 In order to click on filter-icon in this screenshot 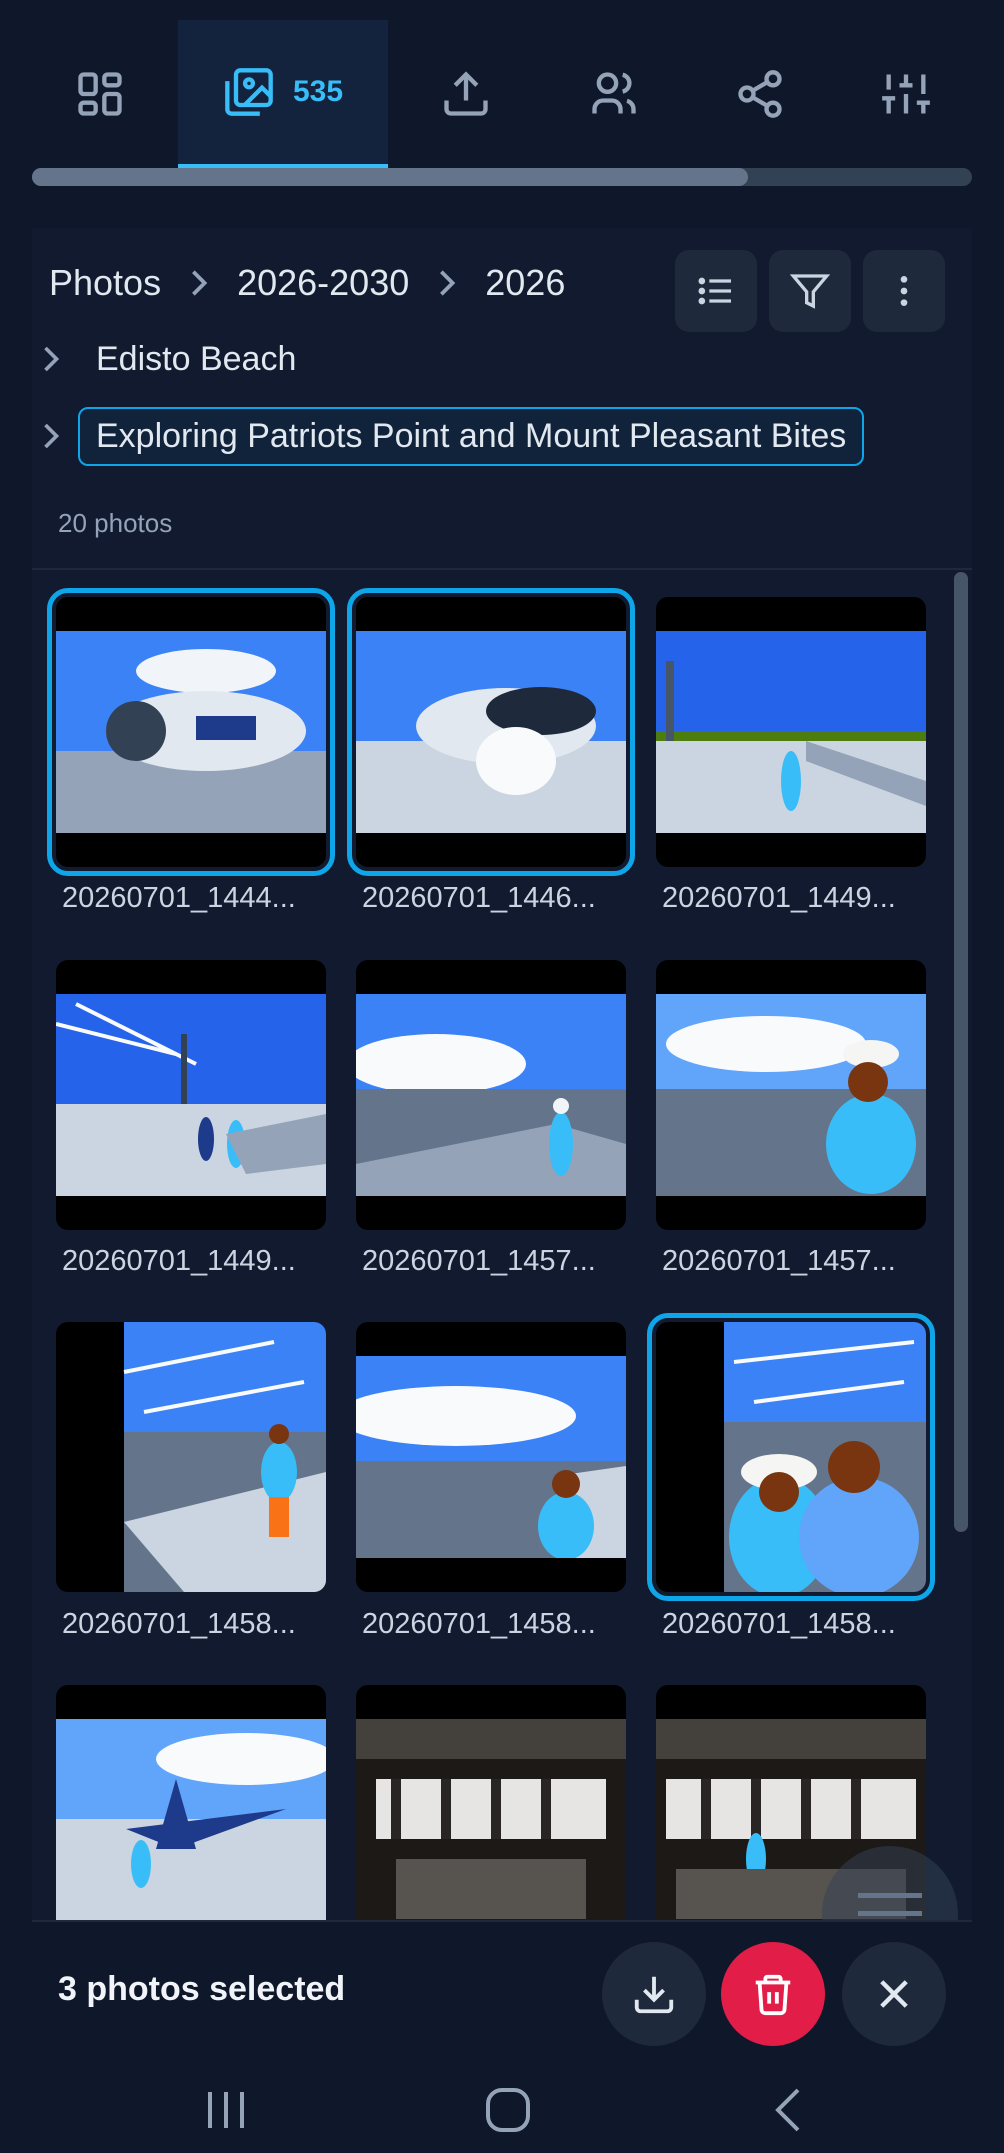, I will do `click(810, 291)`.